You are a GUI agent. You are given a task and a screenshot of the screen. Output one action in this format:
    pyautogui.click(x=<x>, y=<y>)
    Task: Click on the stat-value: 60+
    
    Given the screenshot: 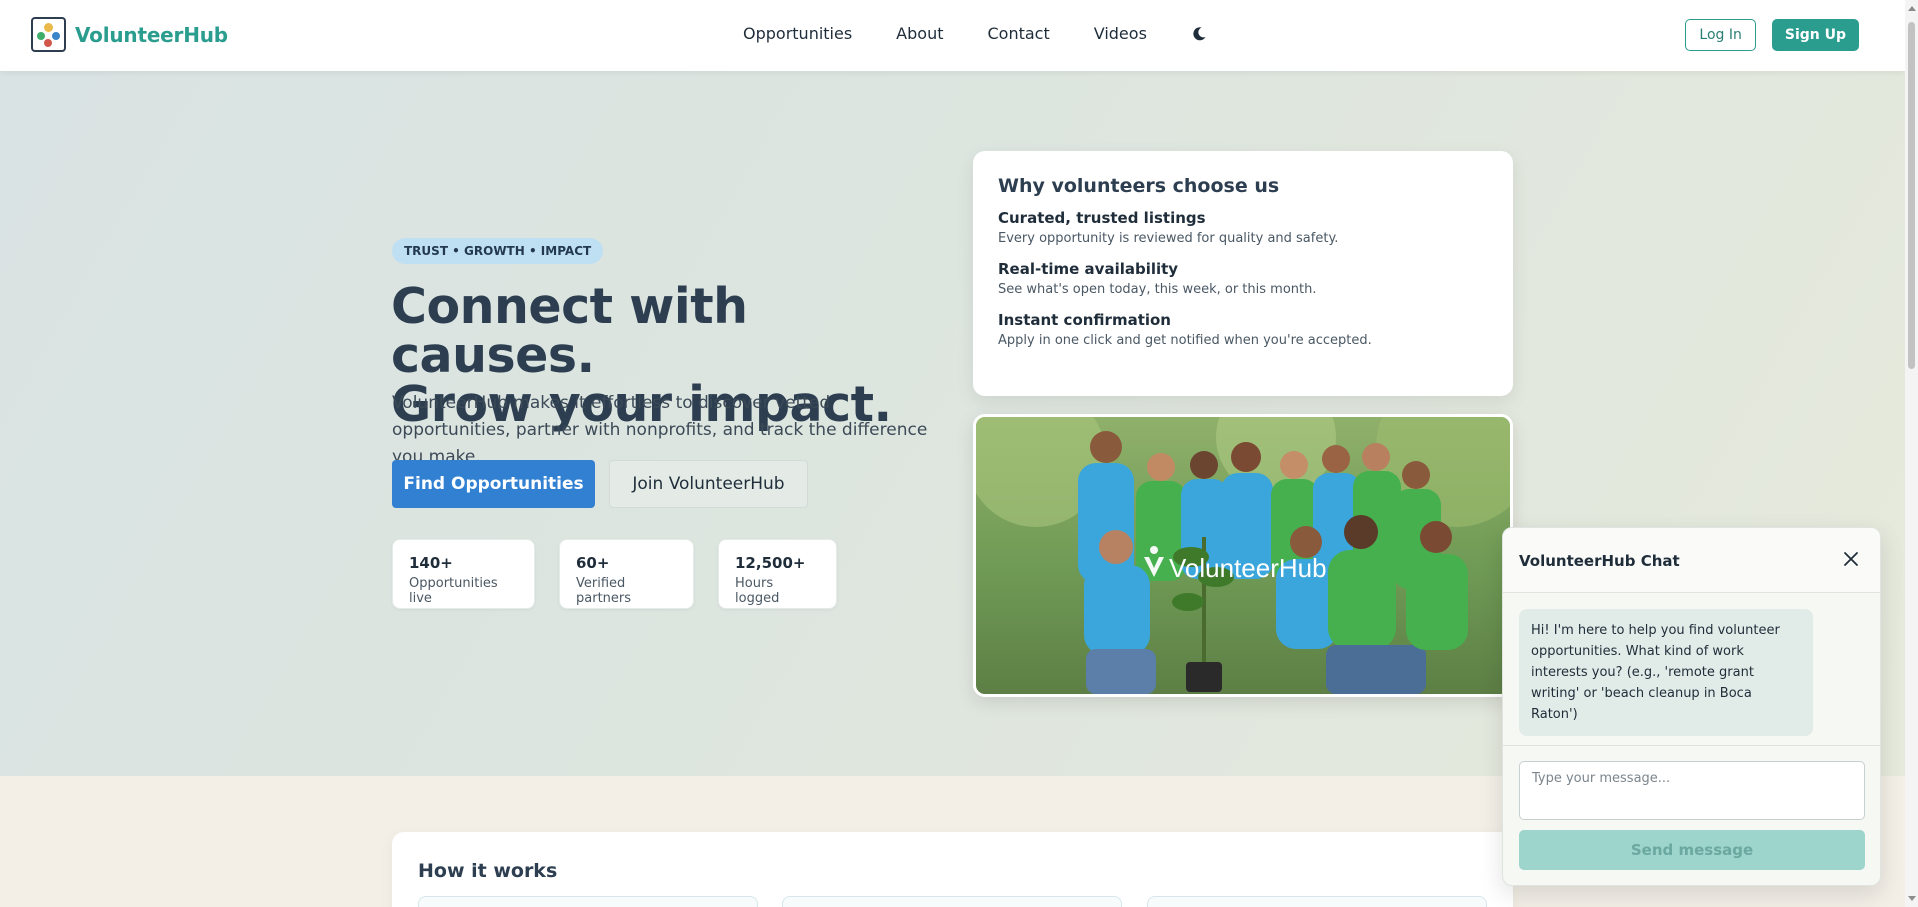 What is the action you would take?
    pyautogui.click(x=593, y=563)
    